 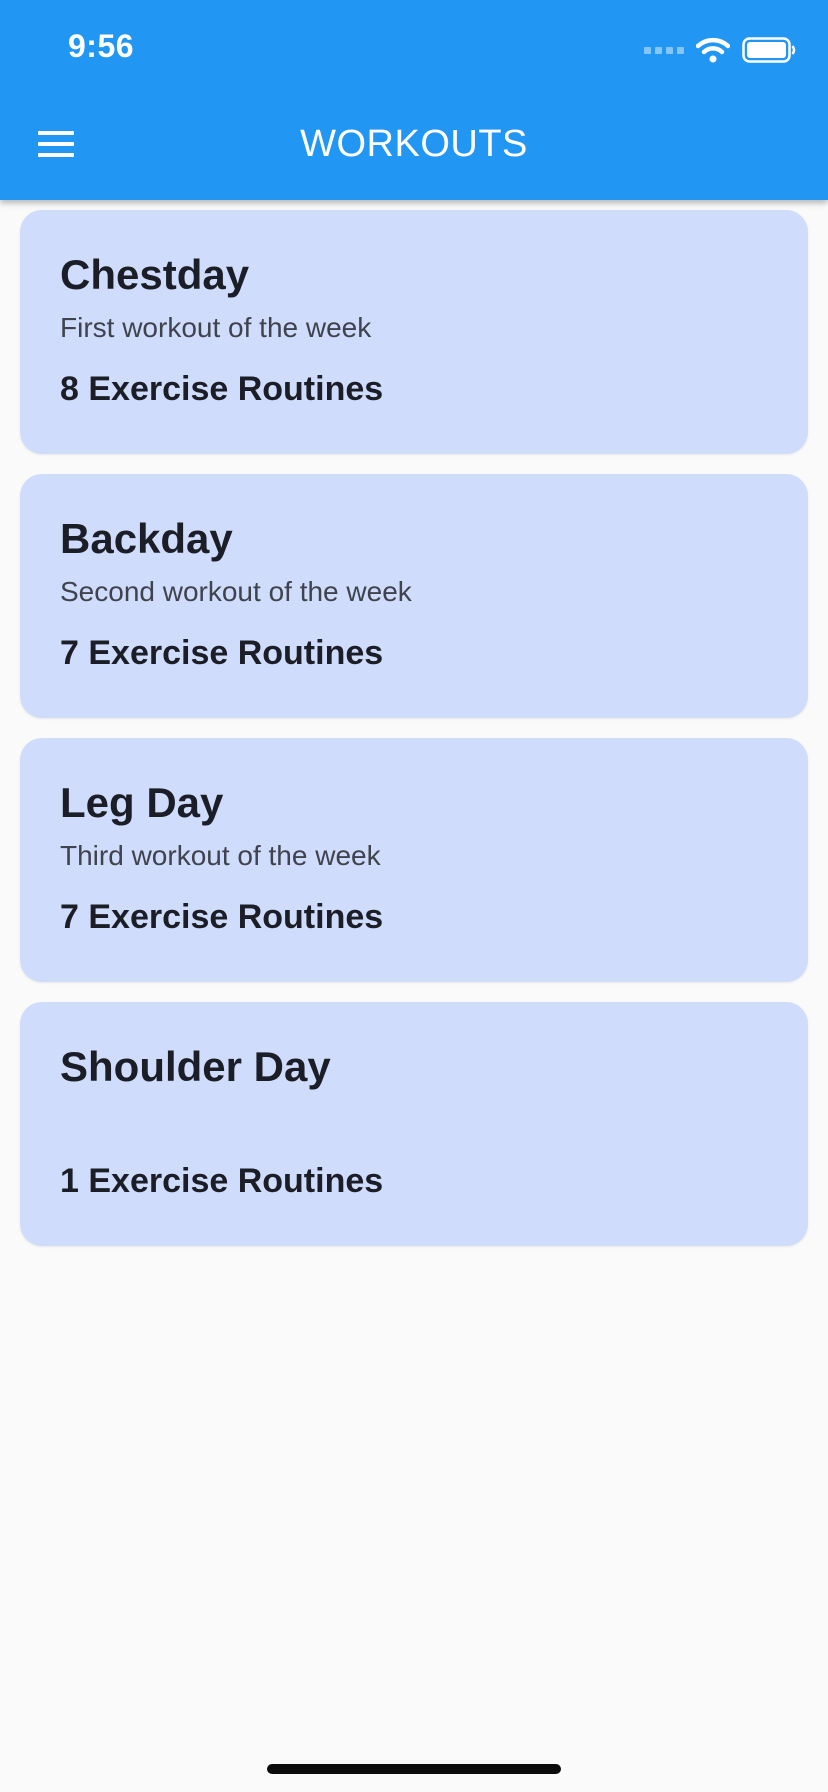 What do you see at coordinates (713, 50) in the screenshot?
I see `wifi-icon` at bounding box center [713, 50].